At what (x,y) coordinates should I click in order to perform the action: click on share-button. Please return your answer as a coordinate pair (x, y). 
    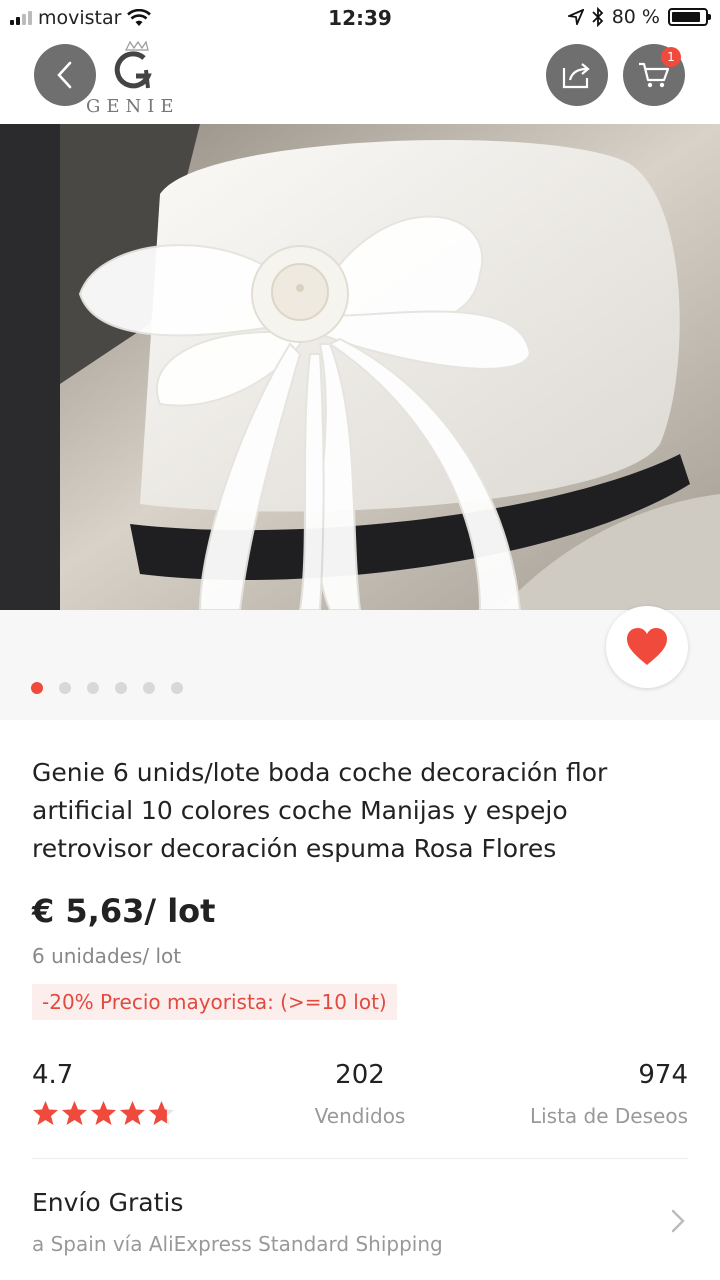
    Looking at the image, I should click on (577, 75).